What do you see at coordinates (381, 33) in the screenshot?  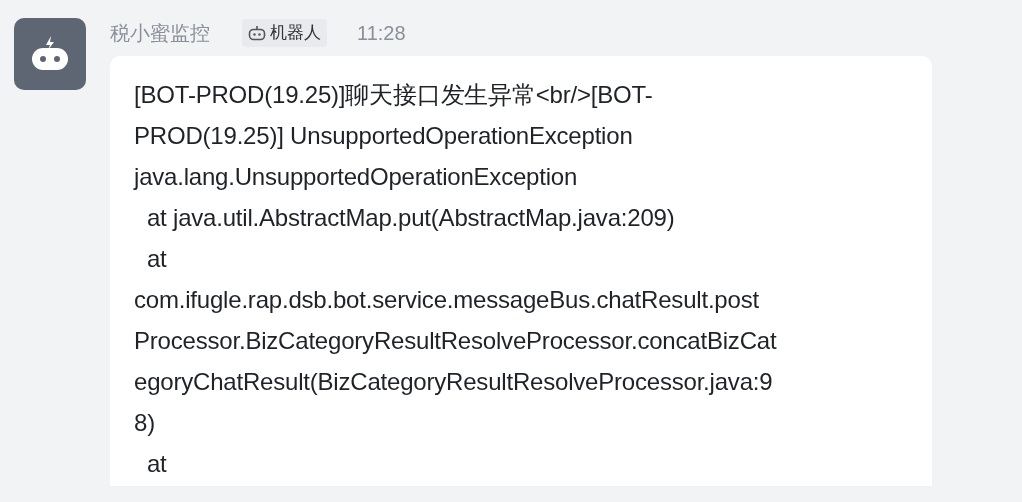 I see `message-time: 11:28` at bounding box center [381, 33].